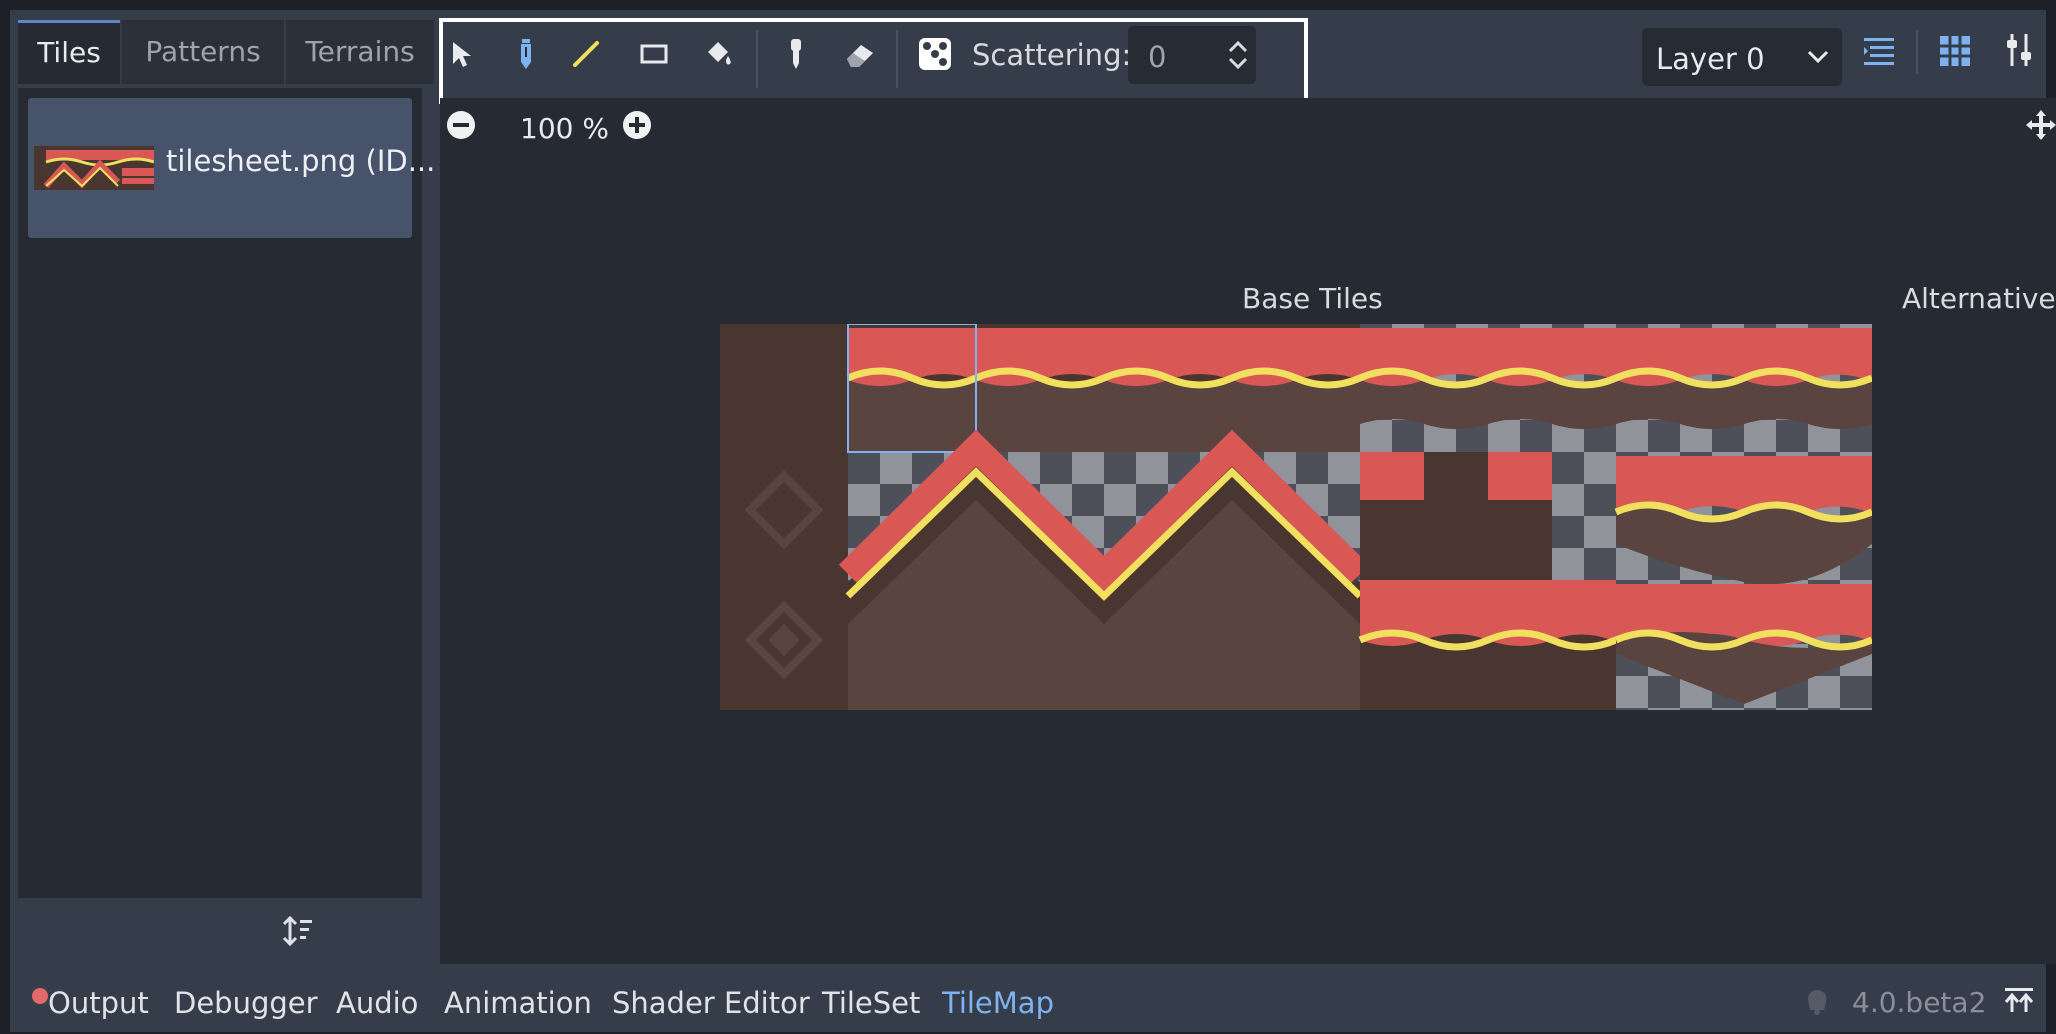  Describe the element at coordinates (637, 125) in the screenshot. I see `zoom-in-icon` at that location.